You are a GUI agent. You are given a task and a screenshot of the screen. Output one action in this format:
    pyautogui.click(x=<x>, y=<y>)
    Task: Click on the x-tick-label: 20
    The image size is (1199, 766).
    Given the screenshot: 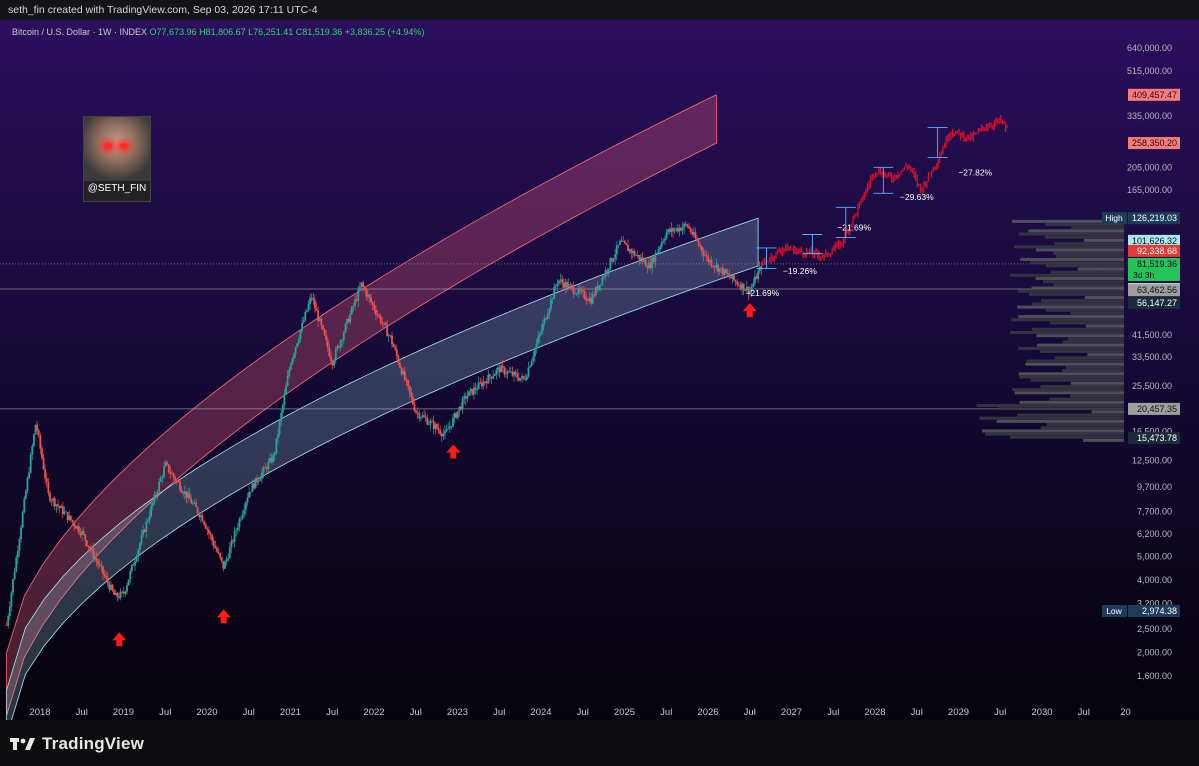 What is the action you would take?
    pyautogui.click(x=1125, y=712)
    